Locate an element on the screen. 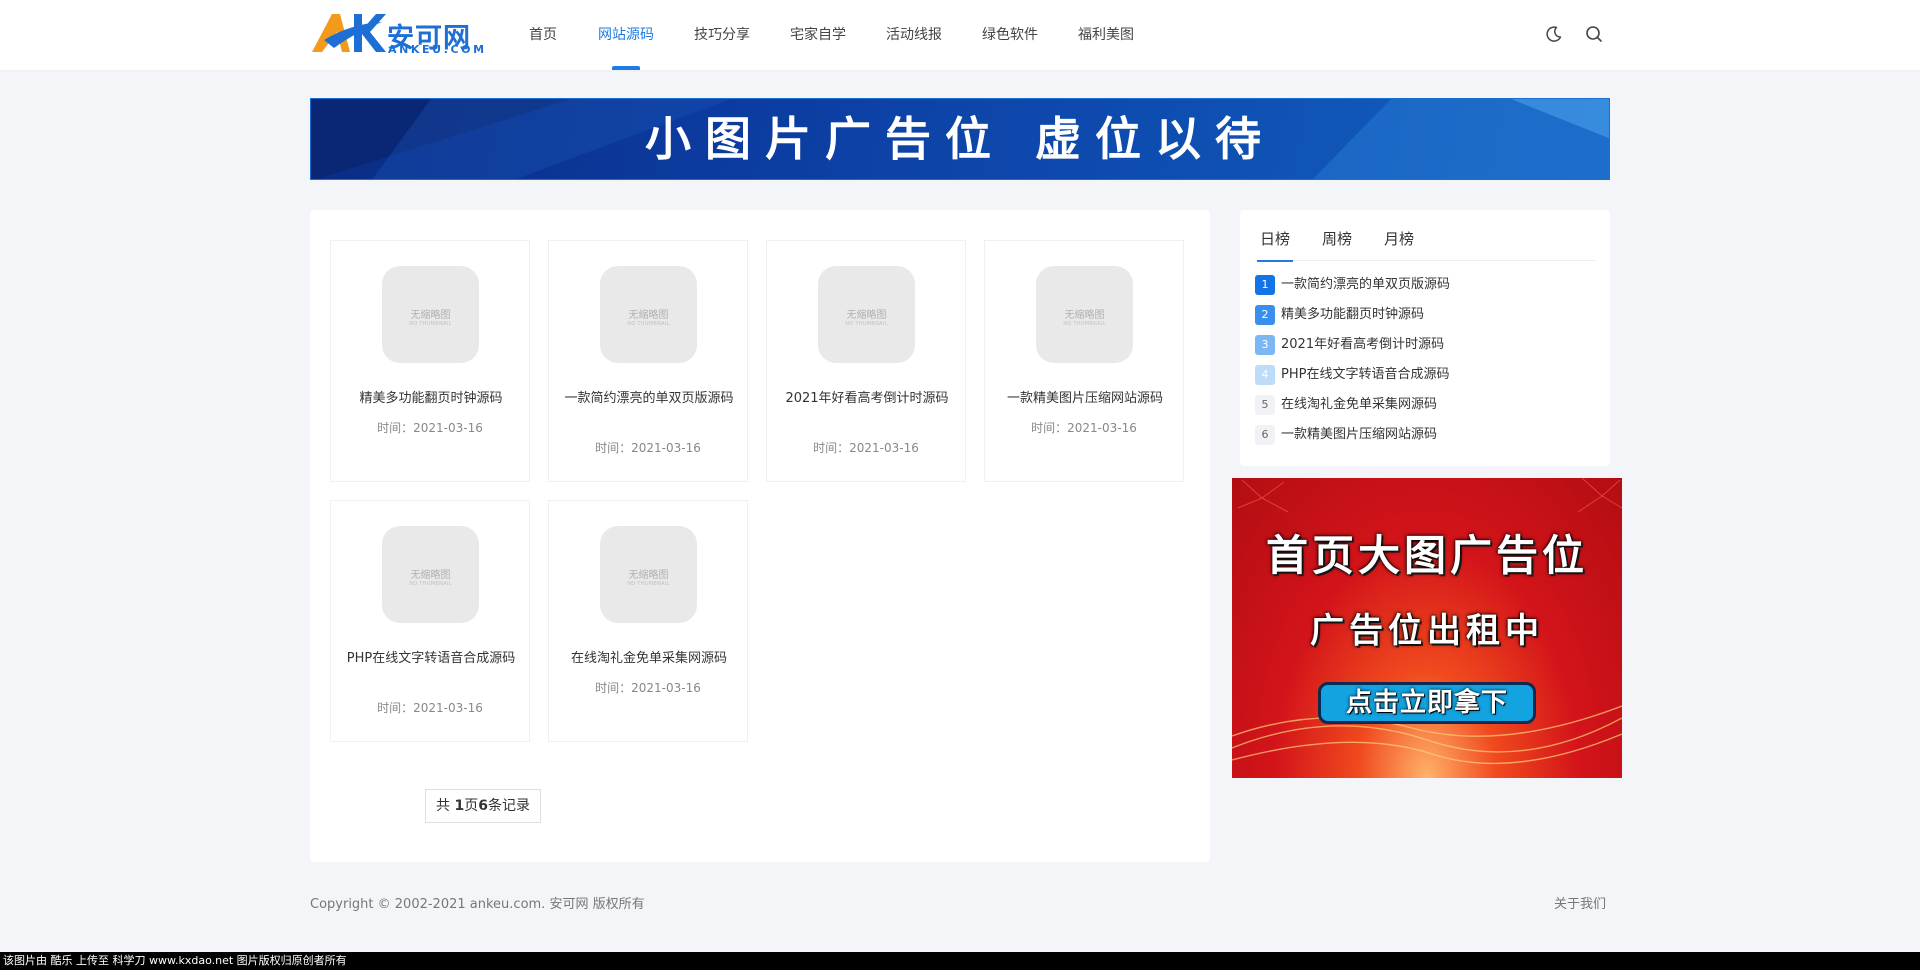  ranking-item: 5 在线淘礼金免单采集网源码 is located at coordinates (1346, 405).